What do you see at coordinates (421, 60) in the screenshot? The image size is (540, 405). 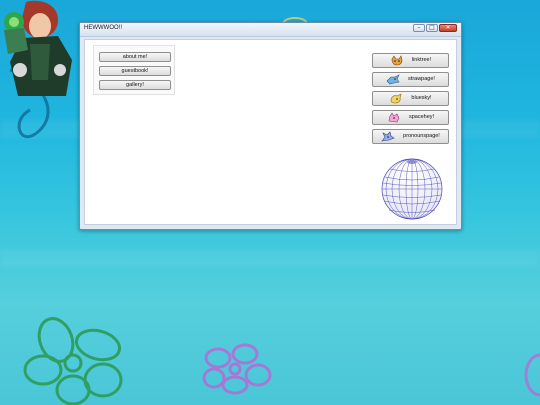 I see `linktree-label: linktree!` at bounding box center [421, 60].